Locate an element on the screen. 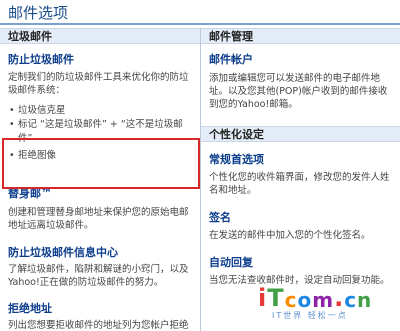 This screenshot has height=331, width=400. blocked-addresses-desc: 列出您想要拒收邮件的地址列为您帐户拒绝的地址，拒收来自拒绝地址的邮件。 is located at coordinates (98, 325).